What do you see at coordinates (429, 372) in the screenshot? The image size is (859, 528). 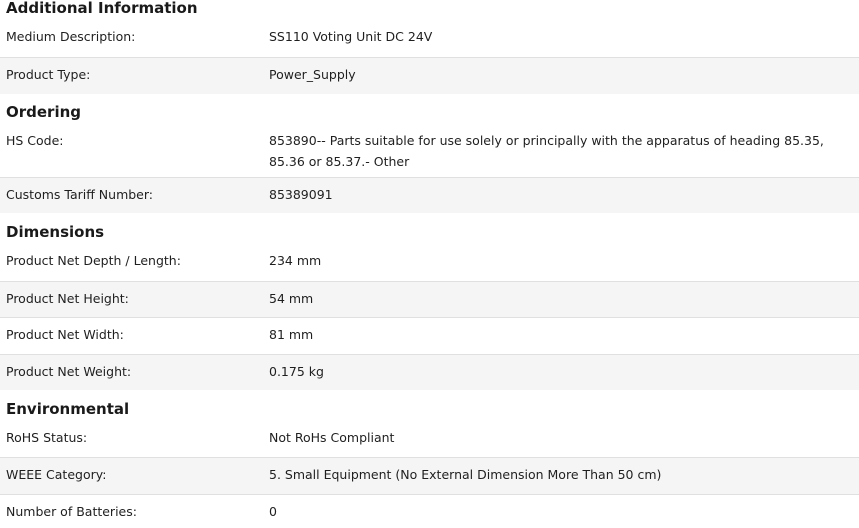 I see `spec-row-product-net-weight: Product Net Weight: 0.175 kg` at bounding box center [429, 372].